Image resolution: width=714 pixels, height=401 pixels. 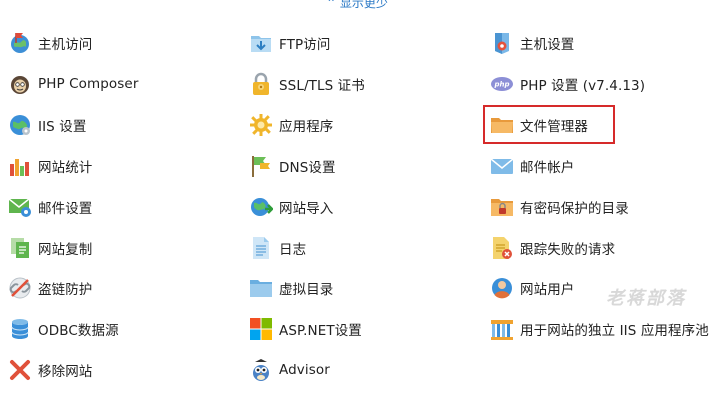 I want to click on tool-label: ODBC数据源, so click(x=78, y=331).